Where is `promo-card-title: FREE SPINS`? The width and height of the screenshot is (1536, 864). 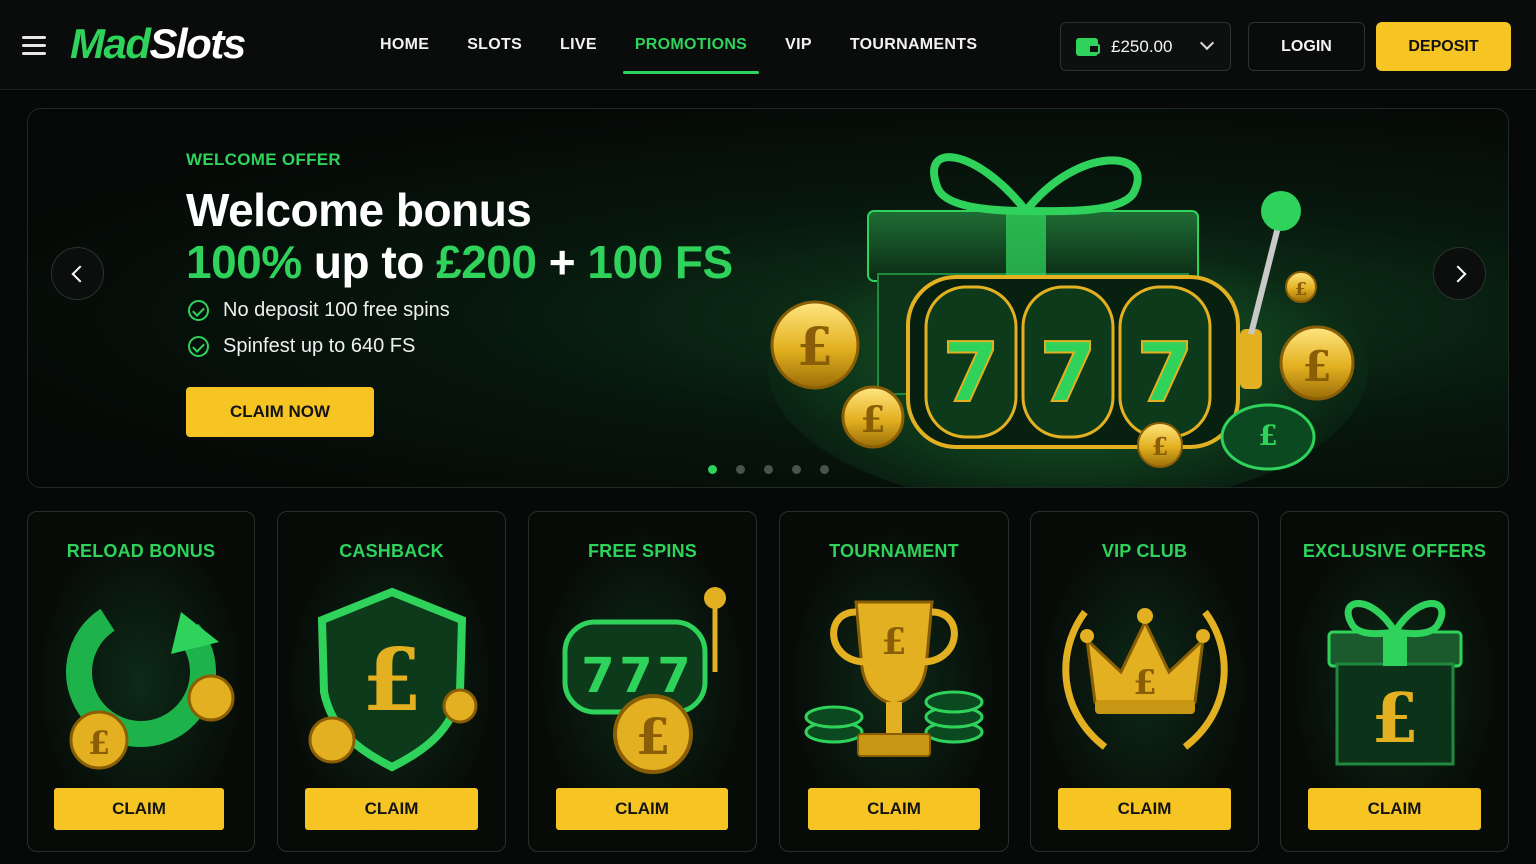 promo-card-title: FREE SPINS is located at coordinates (642, 551).